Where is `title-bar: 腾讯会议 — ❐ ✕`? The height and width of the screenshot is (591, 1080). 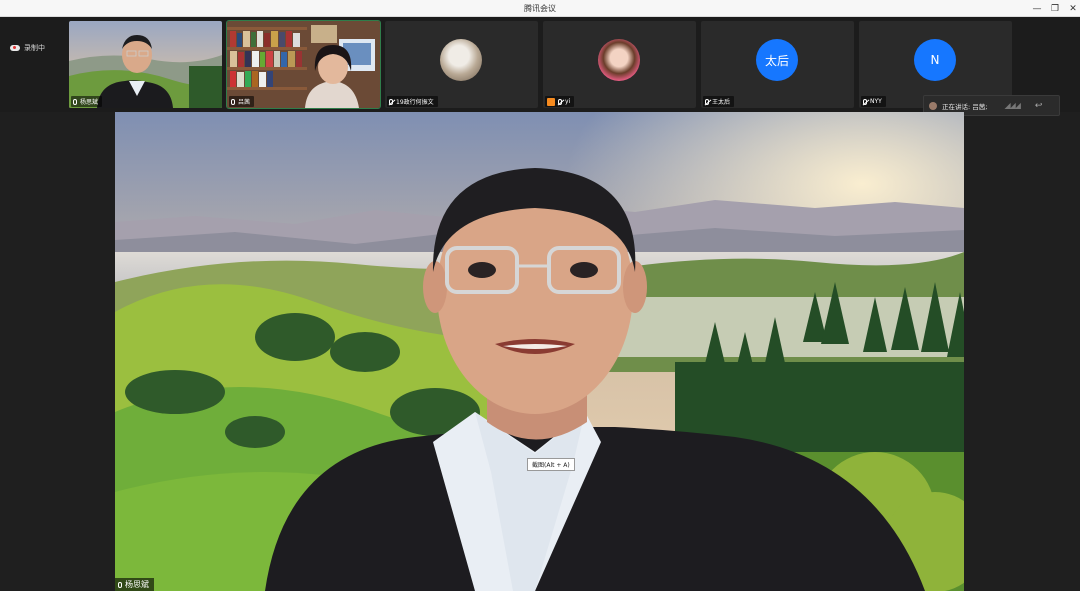
title-bar: 腾讯会议 — ❐ ✕ is located at coordinates (540, 8).